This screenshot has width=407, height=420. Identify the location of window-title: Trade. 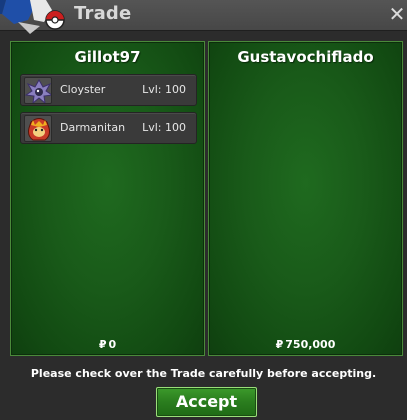
(103, 13).